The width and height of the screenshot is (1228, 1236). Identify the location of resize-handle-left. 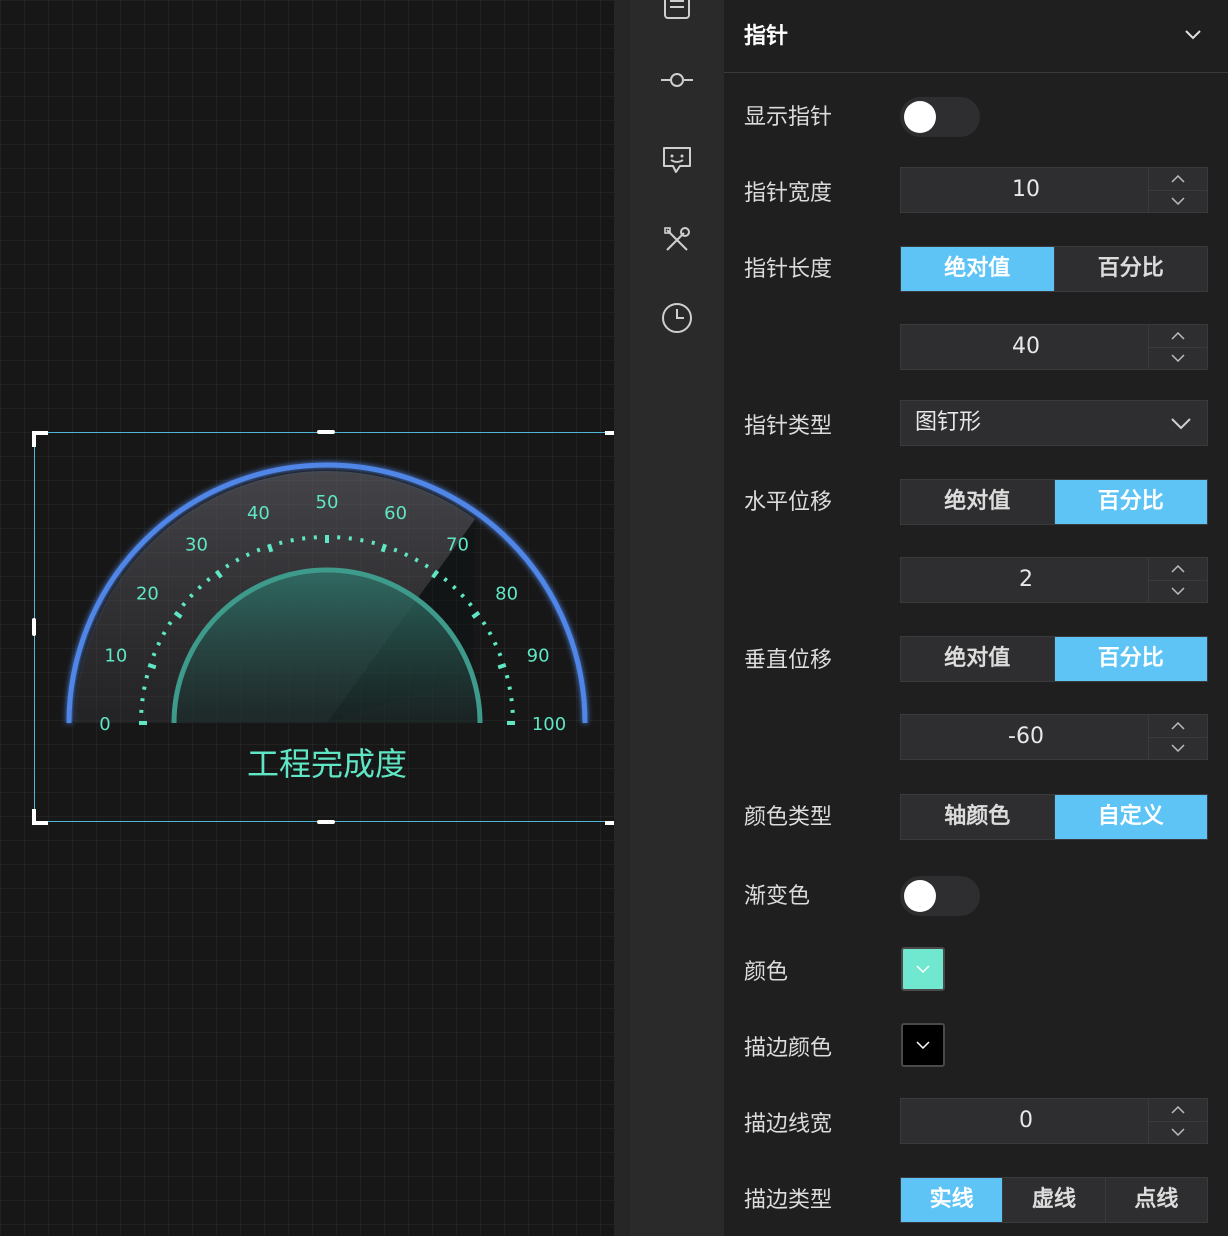
(34, 627).